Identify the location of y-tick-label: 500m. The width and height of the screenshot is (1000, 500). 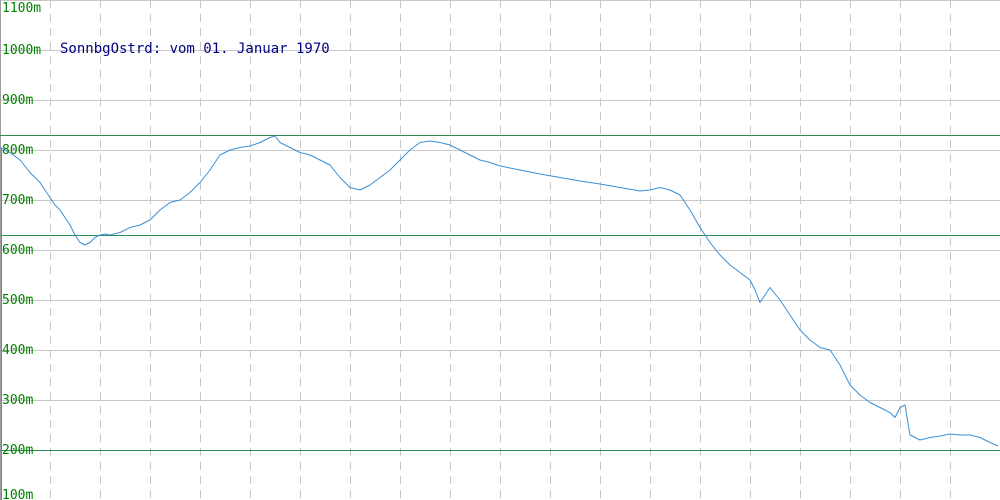
(17, 300).